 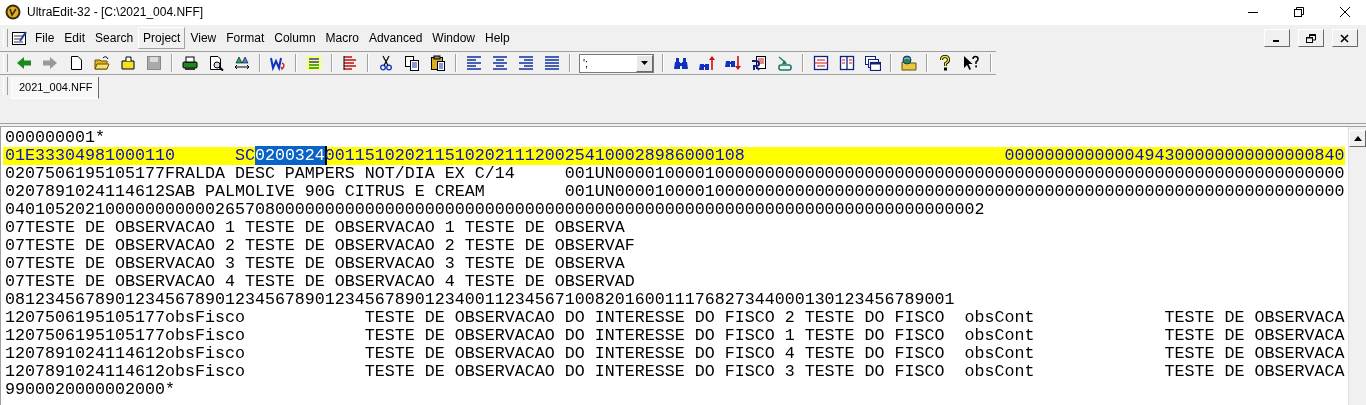 What do you see at coordinates (55, 137) in the screenshot?
I see `line-text: 000000001*` at bounding box center [55, 137].